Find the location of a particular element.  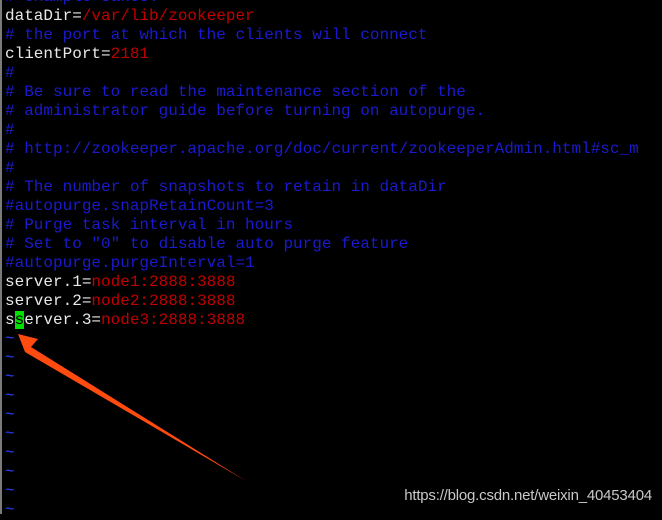

arrow-icon is located at coordinates (132, 407).